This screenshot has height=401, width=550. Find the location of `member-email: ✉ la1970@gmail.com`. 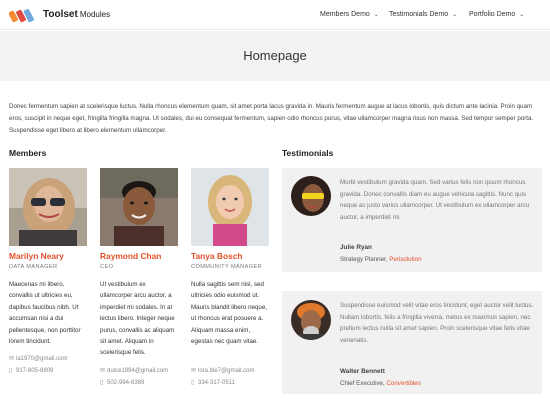

member-email: ✉ la1970@gmail.com is located at coordinates (38, 358).